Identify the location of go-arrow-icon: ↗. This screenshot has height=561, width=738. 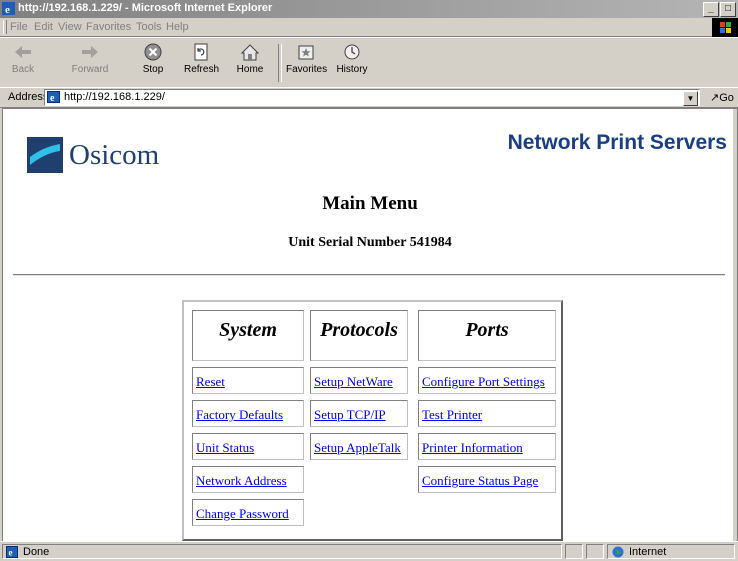
(715, 98).